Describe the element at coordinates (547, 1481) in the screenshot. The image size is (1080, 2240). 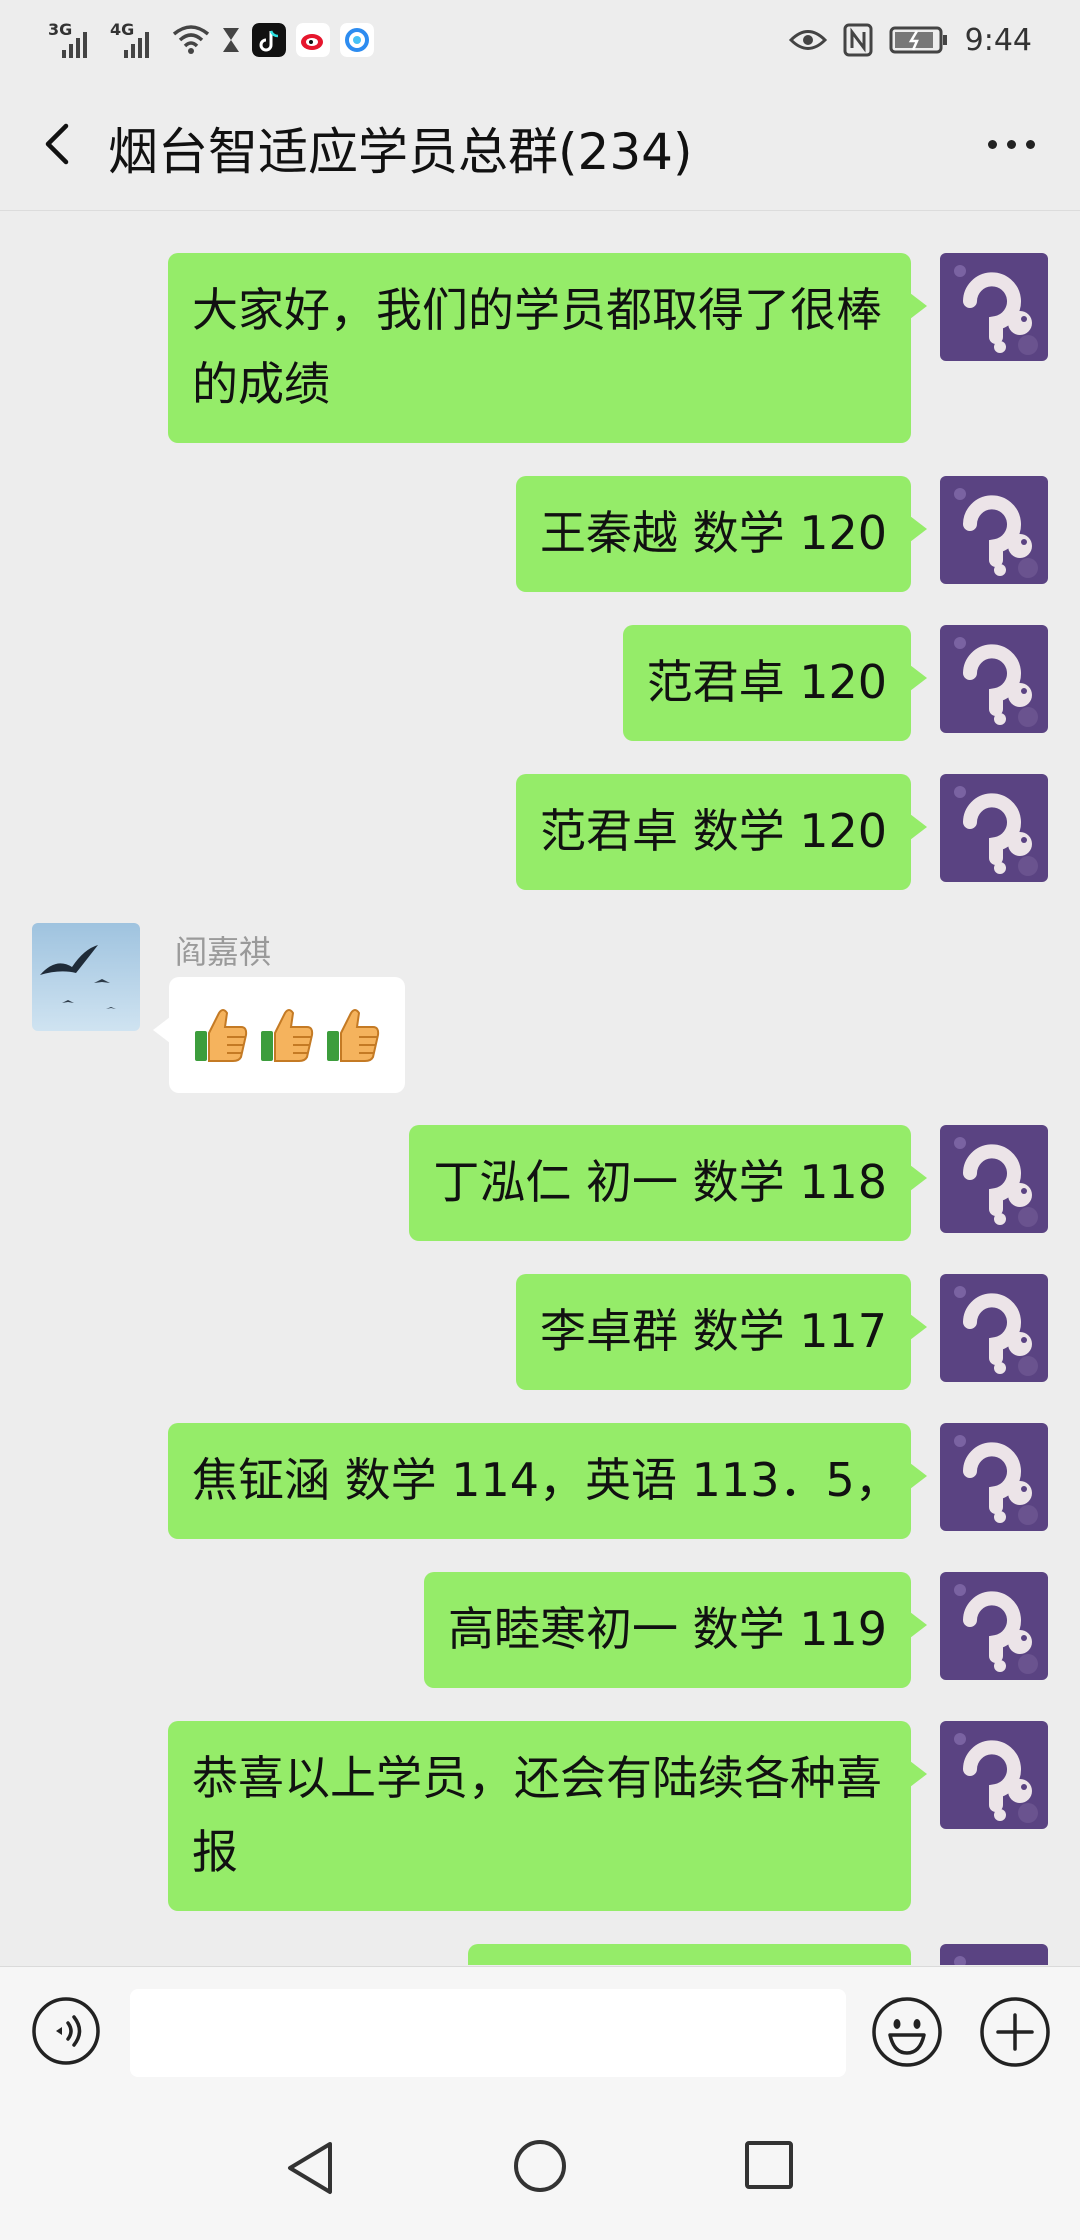
I see `message-bubble: 焦钲涵 数学 114，英语 113．5，` at that location.